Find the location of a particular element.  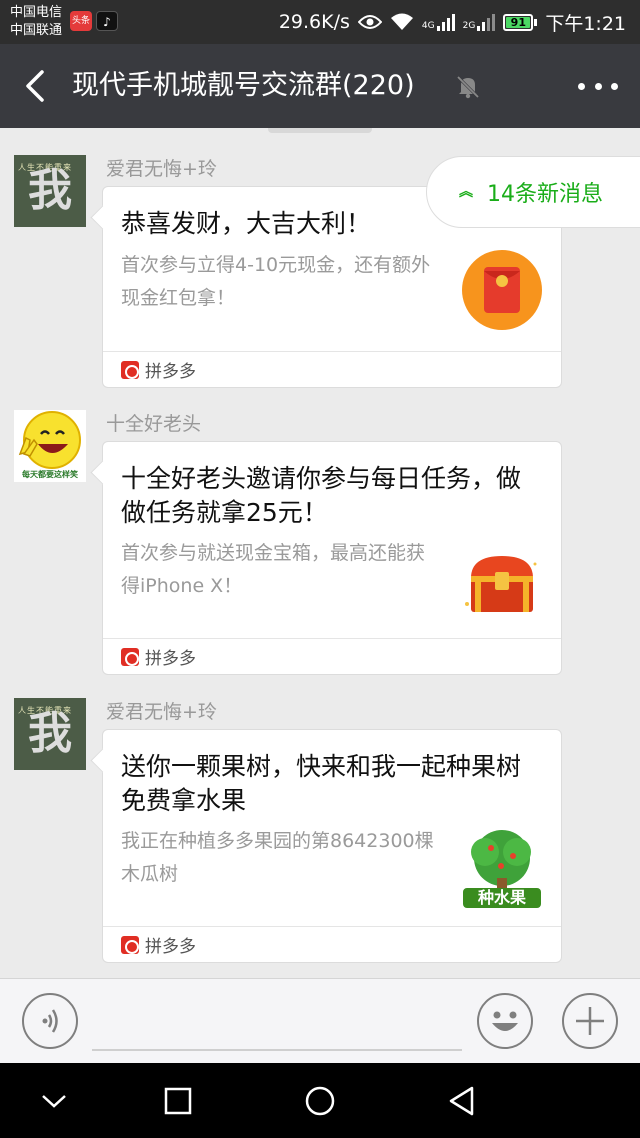

voice-icon is located at coordinates (50, 1021).